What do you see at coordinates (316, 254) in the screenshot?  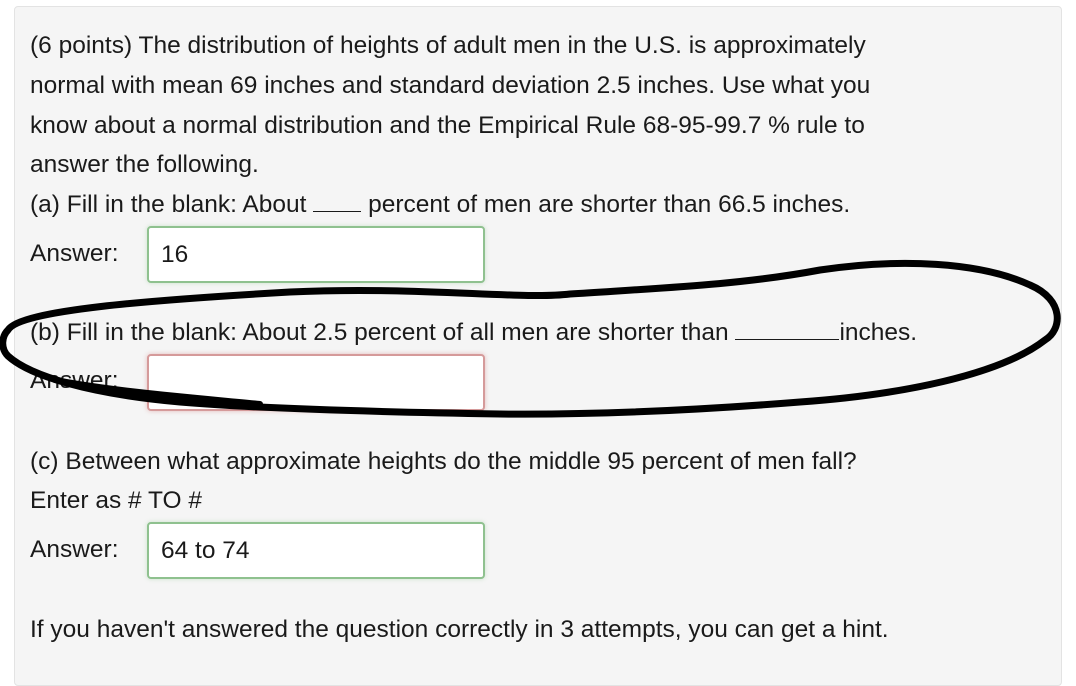 I see `part-a-answer-input` at bounding box center [316, 254].